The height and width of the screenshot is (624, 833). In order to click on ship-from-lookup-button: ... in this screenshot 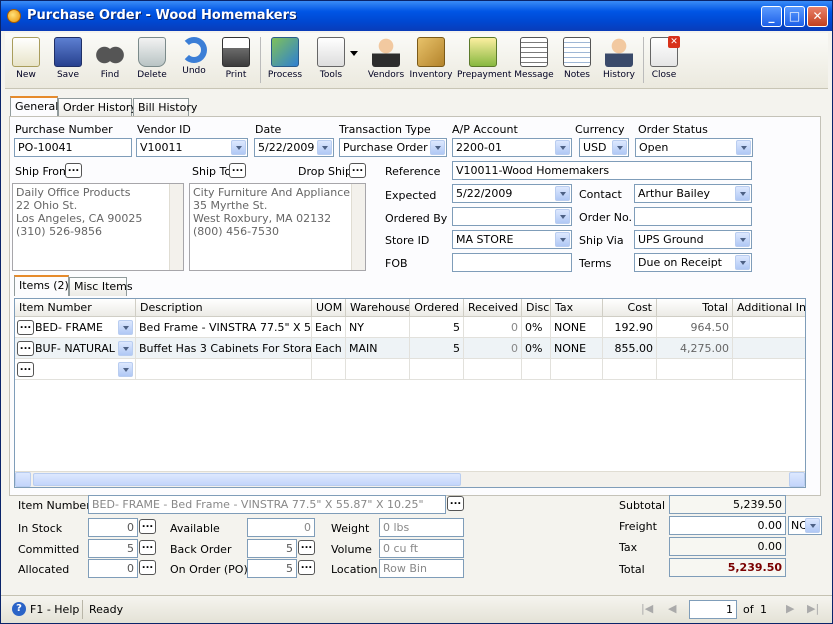, I will do `click(73, 170)`.